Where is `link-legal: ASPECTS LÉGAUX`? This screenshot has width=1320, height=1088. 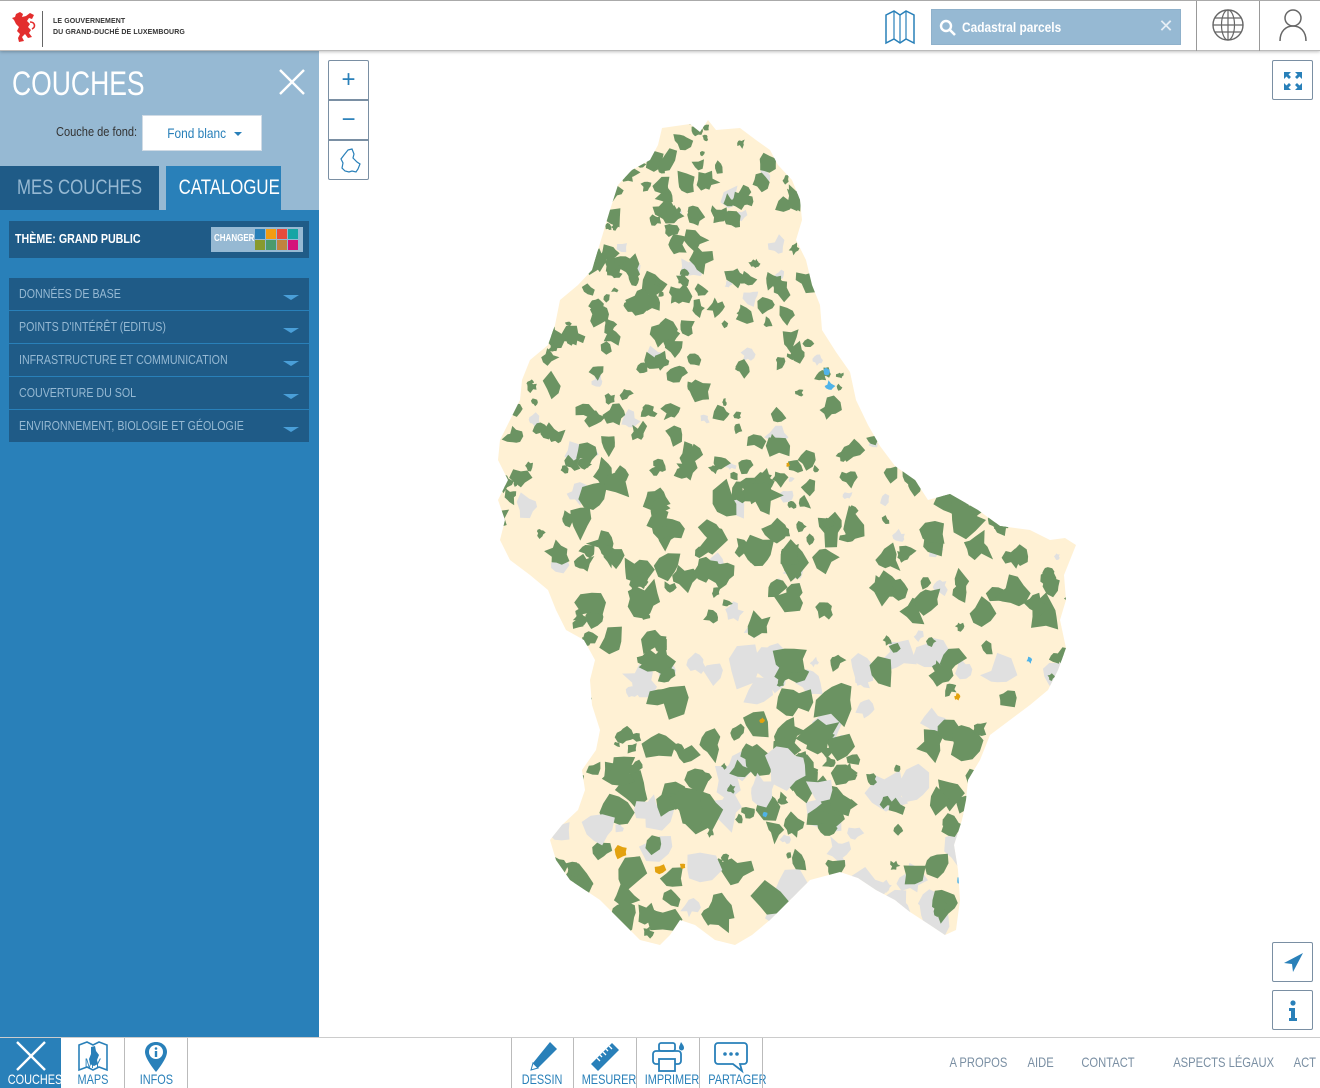
link-legal: ASPECTS LÉGAUX is located at coordinates (1223, 1062).